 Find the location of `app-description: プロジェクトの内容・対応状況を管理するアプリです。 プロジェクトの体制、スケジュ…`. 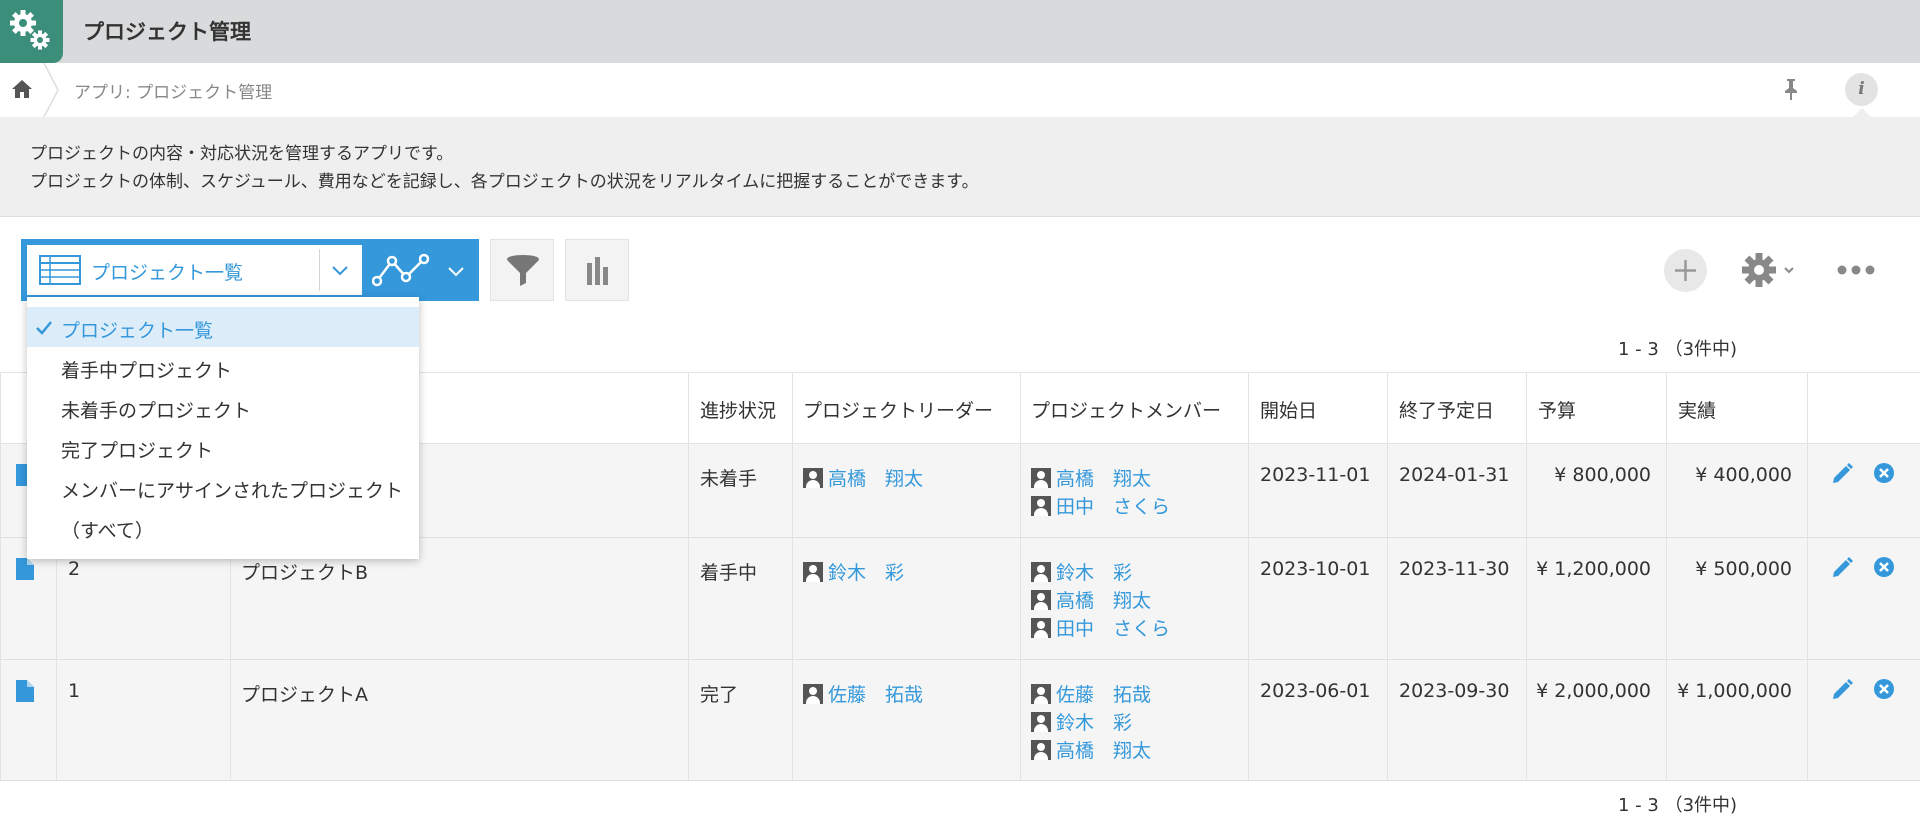

app-description: プロジェクトの内容・対応状況を管理するアプリです。 プロジェクトの体制、スケジュ… is located at coordinates (960, 167).